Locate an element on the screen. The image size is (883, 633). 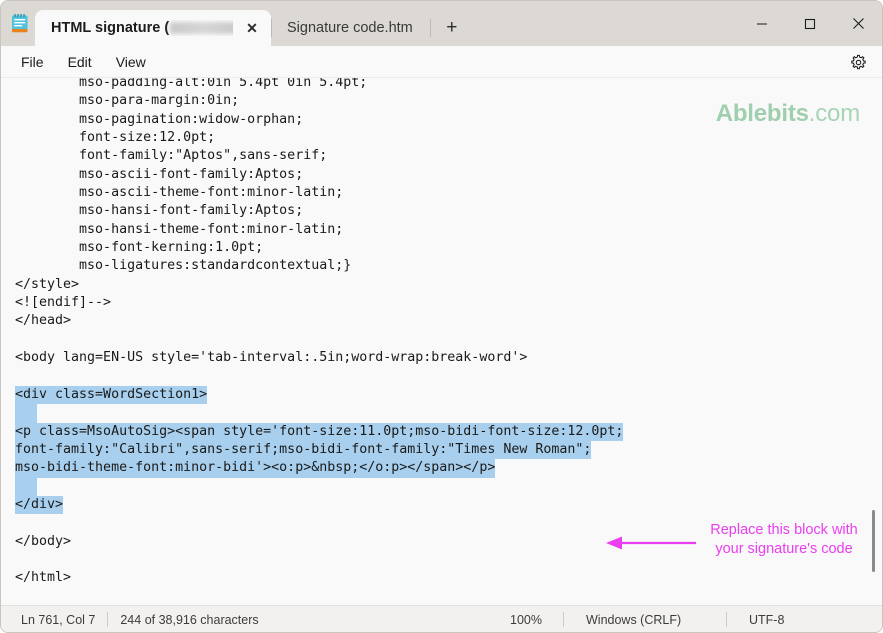
code-line: mso-hansi-font-family:Aptos; is located at coordinates (319, 211).